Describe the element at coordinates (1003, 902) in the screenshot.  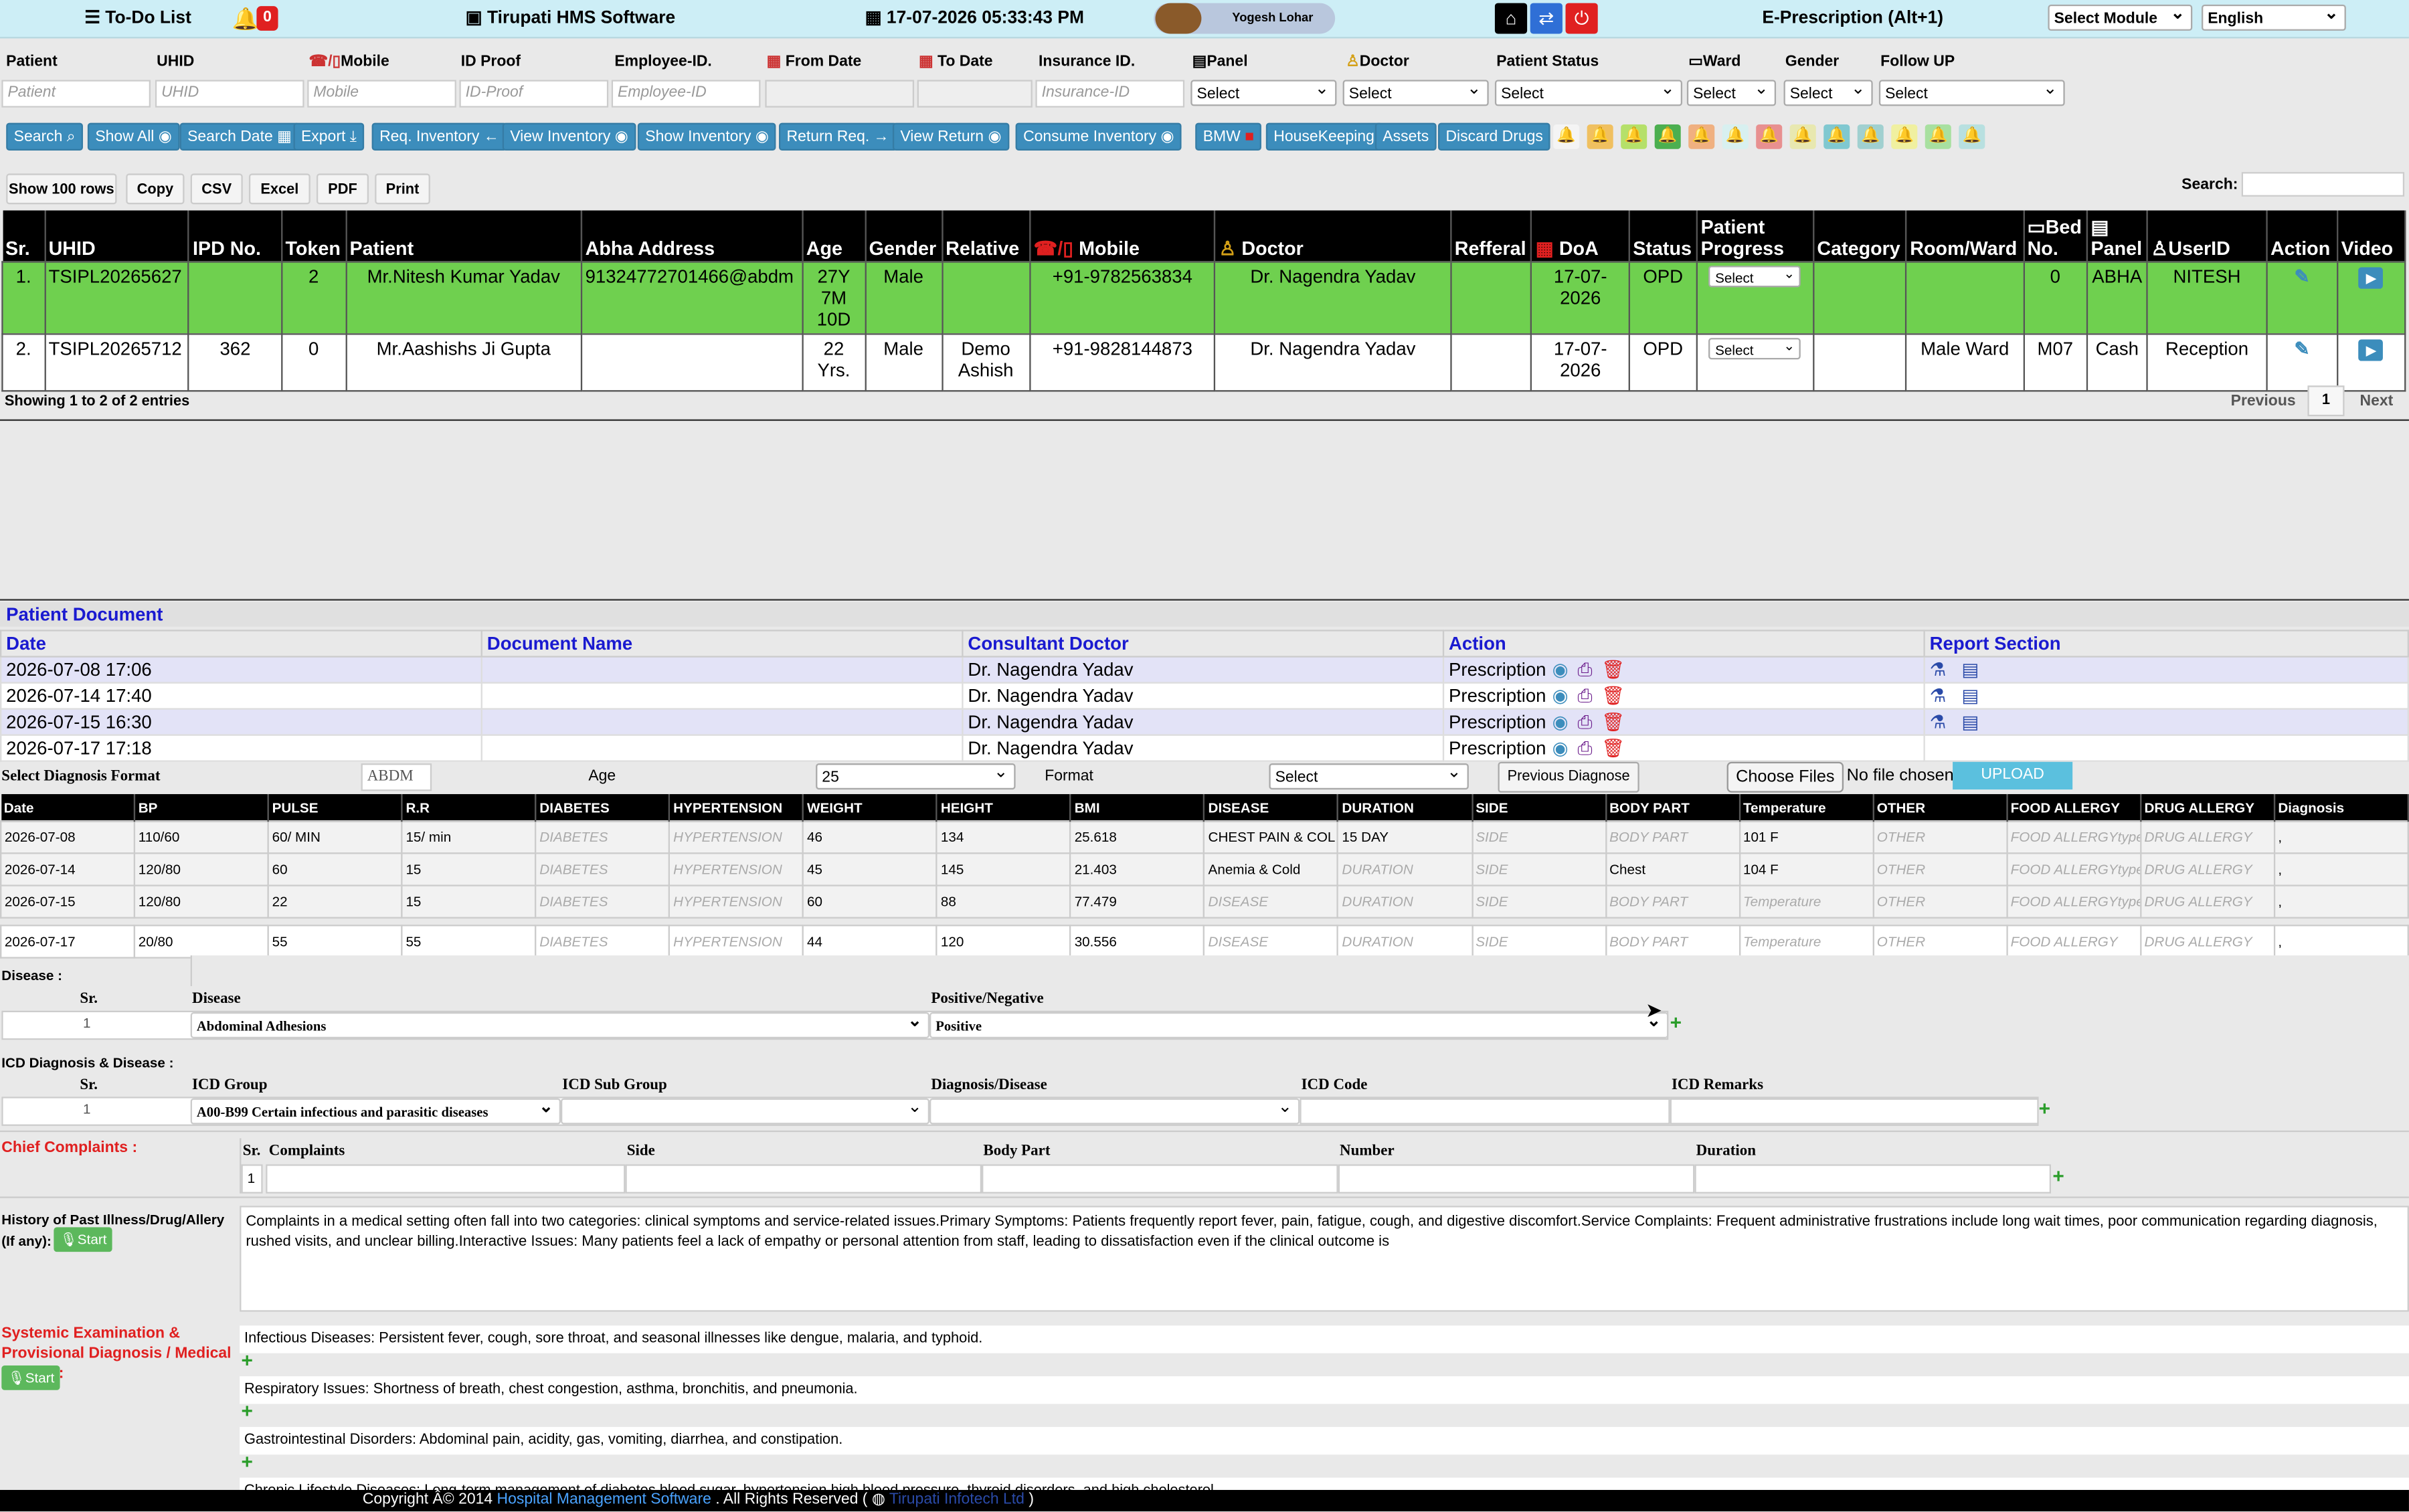
I see `vitals-cell: 88` at that location.